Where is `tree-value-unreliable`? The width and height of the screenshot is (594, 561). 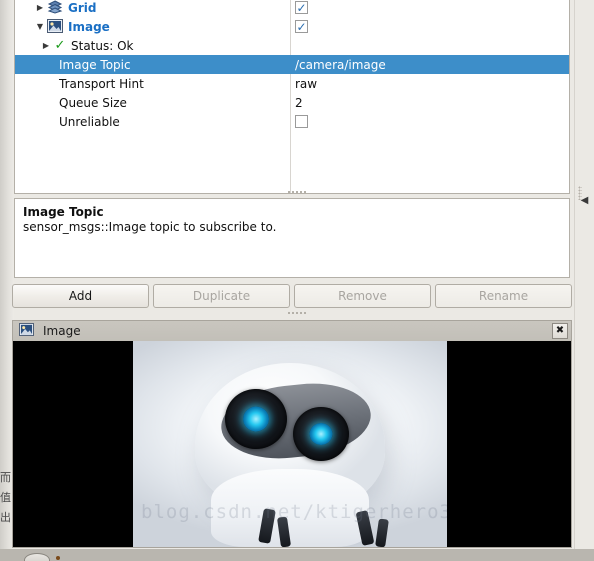
tree-value-unreliable is located at coordinates (430, 121).